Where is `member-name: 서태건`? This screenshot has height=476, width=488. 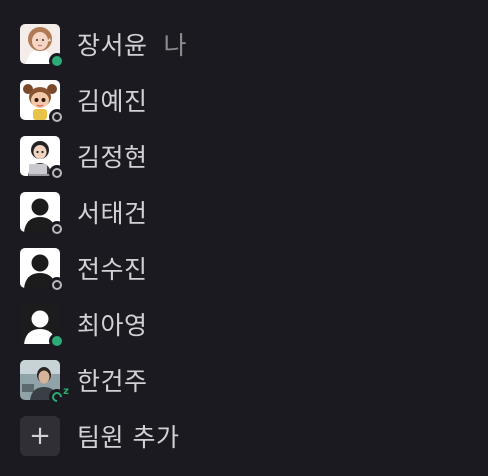 member-name: 서태건 is located at coordinates (112, 213).